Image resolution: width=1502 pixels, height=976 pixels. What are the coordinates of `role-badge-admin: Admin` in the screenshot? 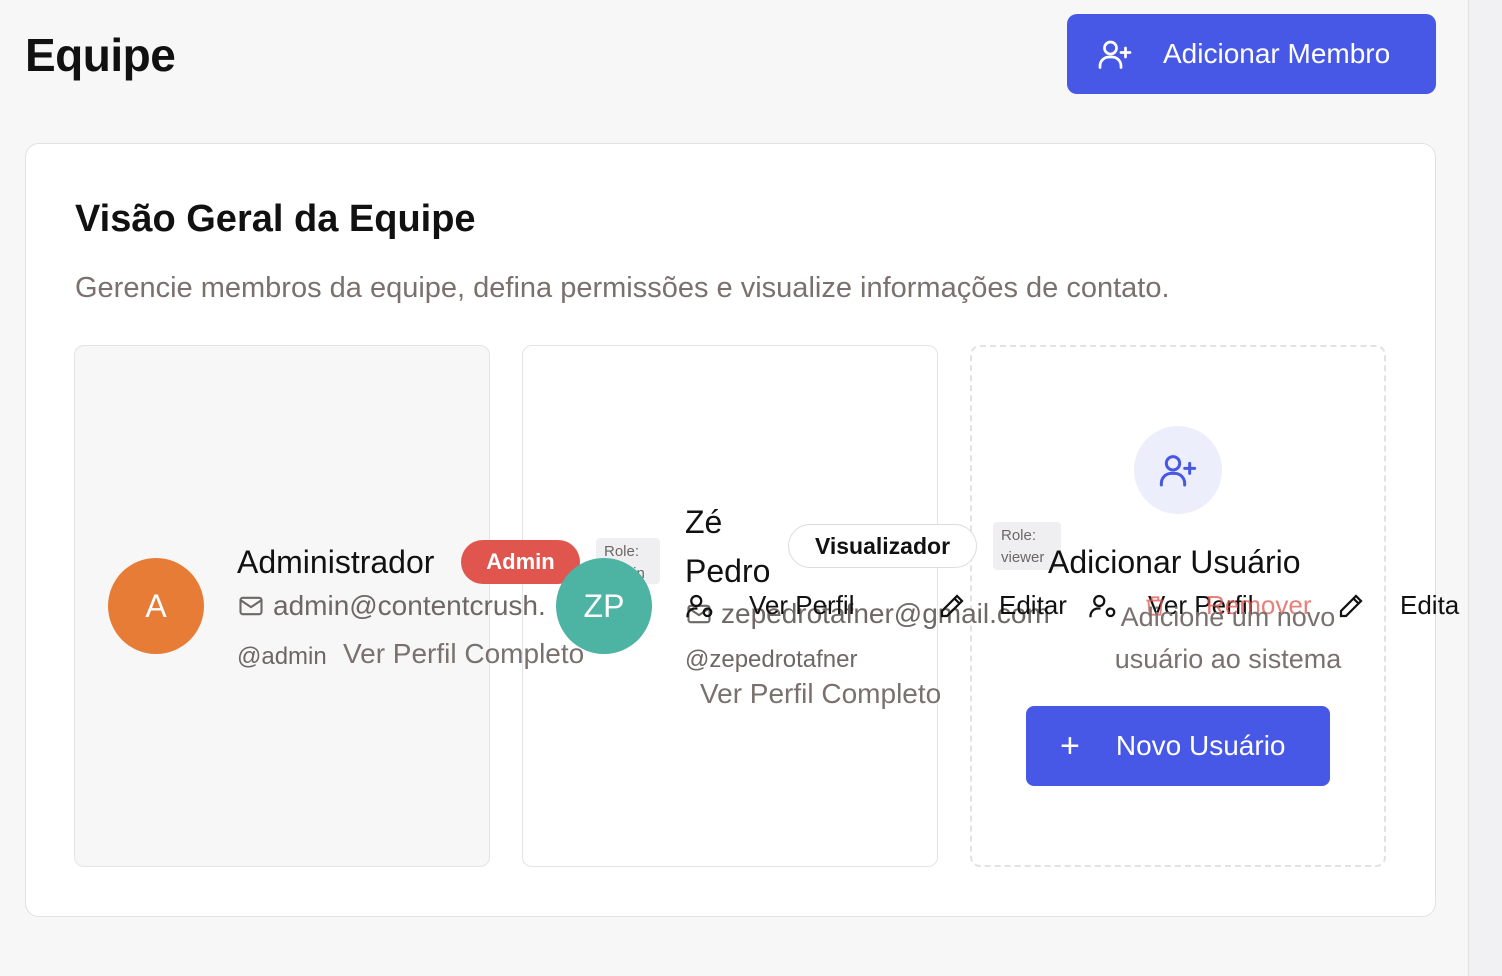 It's located at (520, 562).